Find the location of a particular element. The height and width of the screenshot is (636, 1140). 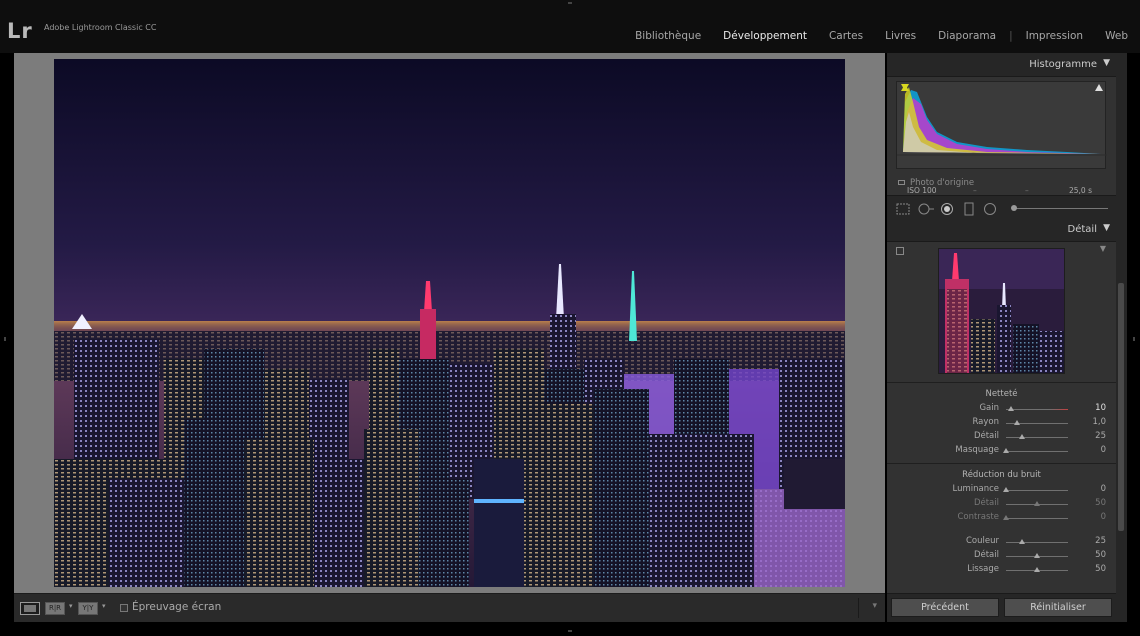

sharpen-radius-slider: Rayon 1,0 is located at coordinates (1001, 423).